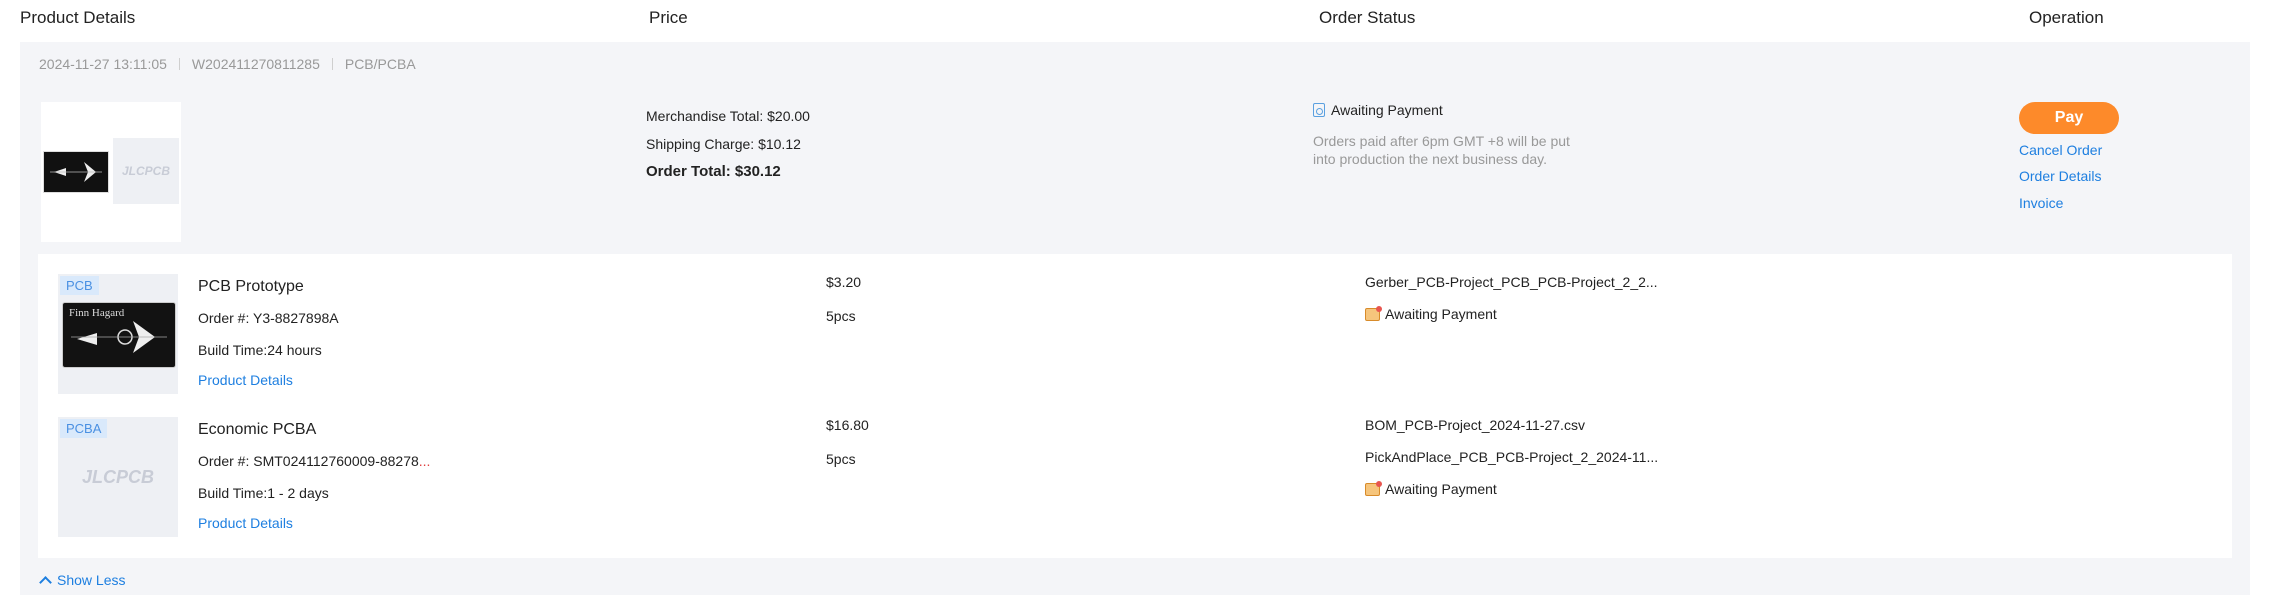 The height and width of the screenshot is (595, 2281). What do you see at coordinates (263, 493) in the screenshot?
I see `build-time: Build Time:1 - 2 days` at bounding box center [263, 493].